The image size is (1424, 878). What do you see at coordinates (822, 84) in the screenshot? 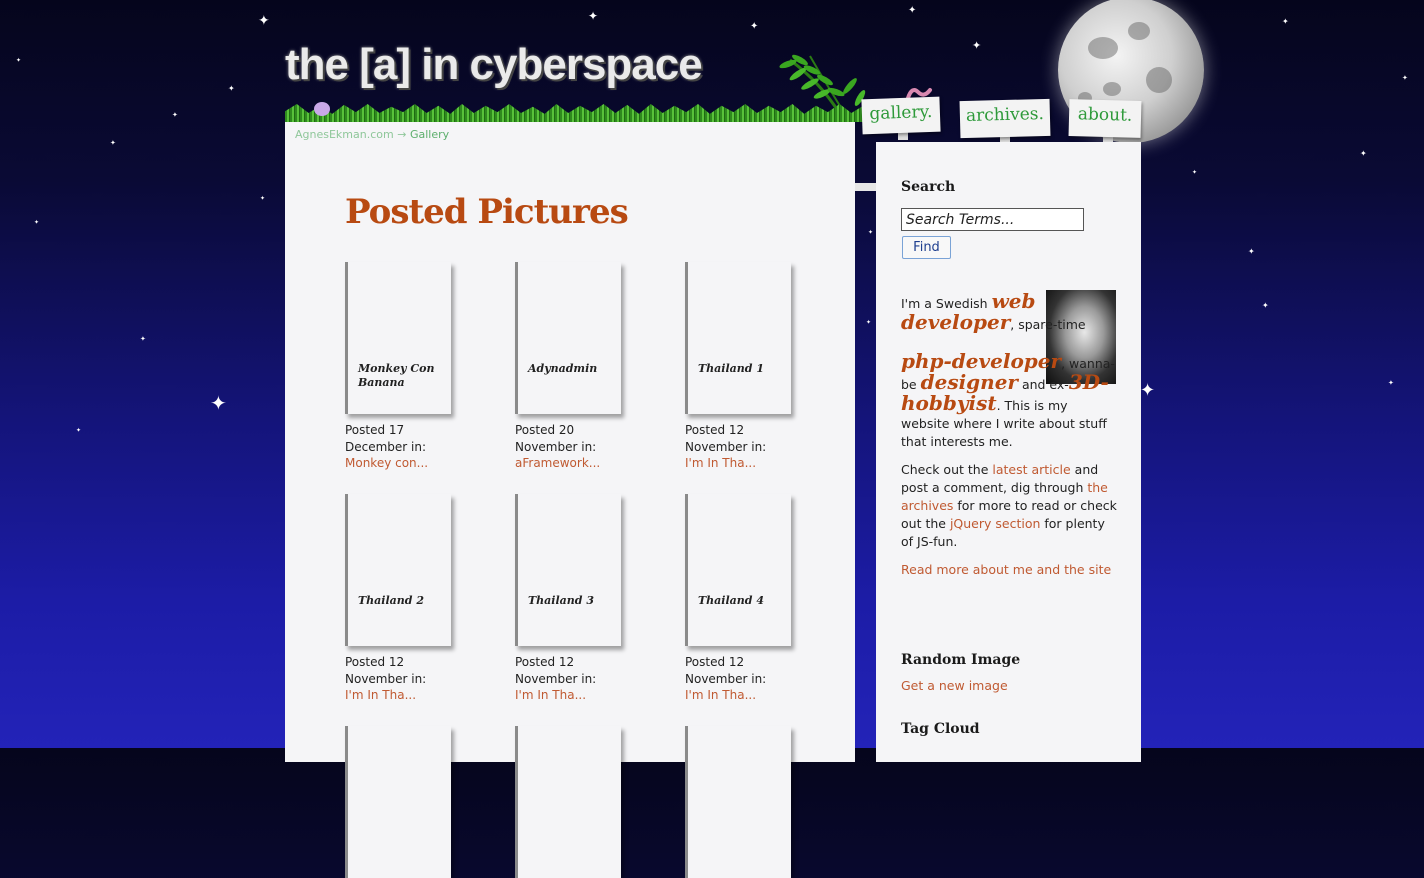
I see `plant-icon` at bounding box center [822, 84].